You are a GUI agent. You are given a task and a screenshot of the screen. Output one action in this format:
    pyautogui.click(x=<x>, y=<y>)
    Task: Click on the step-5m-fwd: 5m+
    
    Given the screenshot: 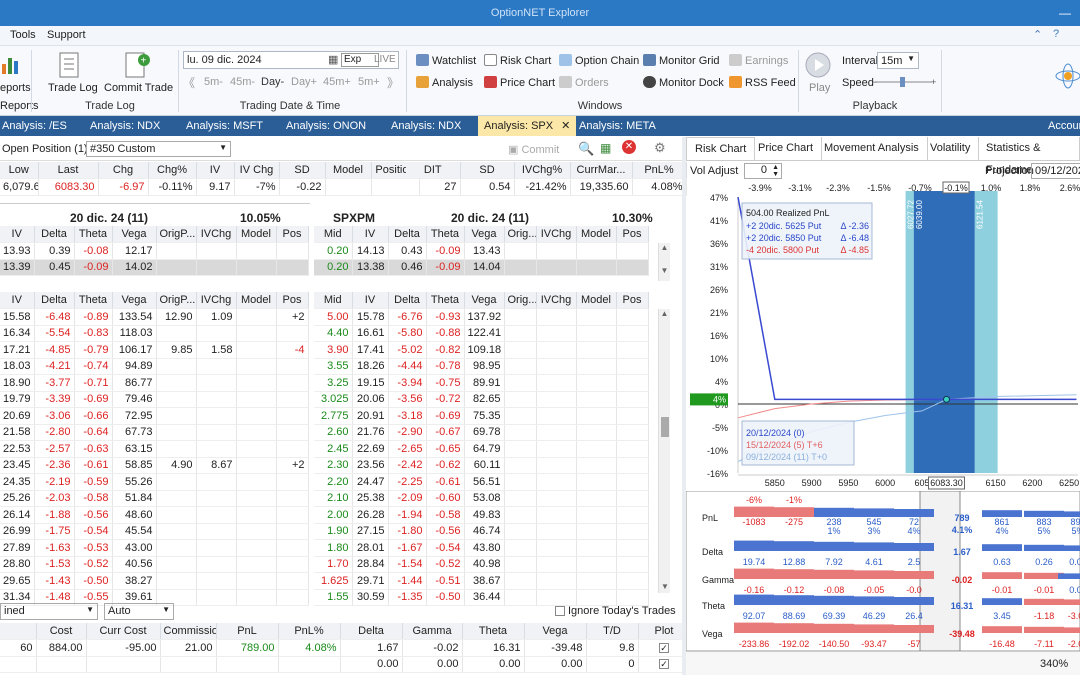 What is the action you would take?
    pyautogui.click(x=369, y=82)
    